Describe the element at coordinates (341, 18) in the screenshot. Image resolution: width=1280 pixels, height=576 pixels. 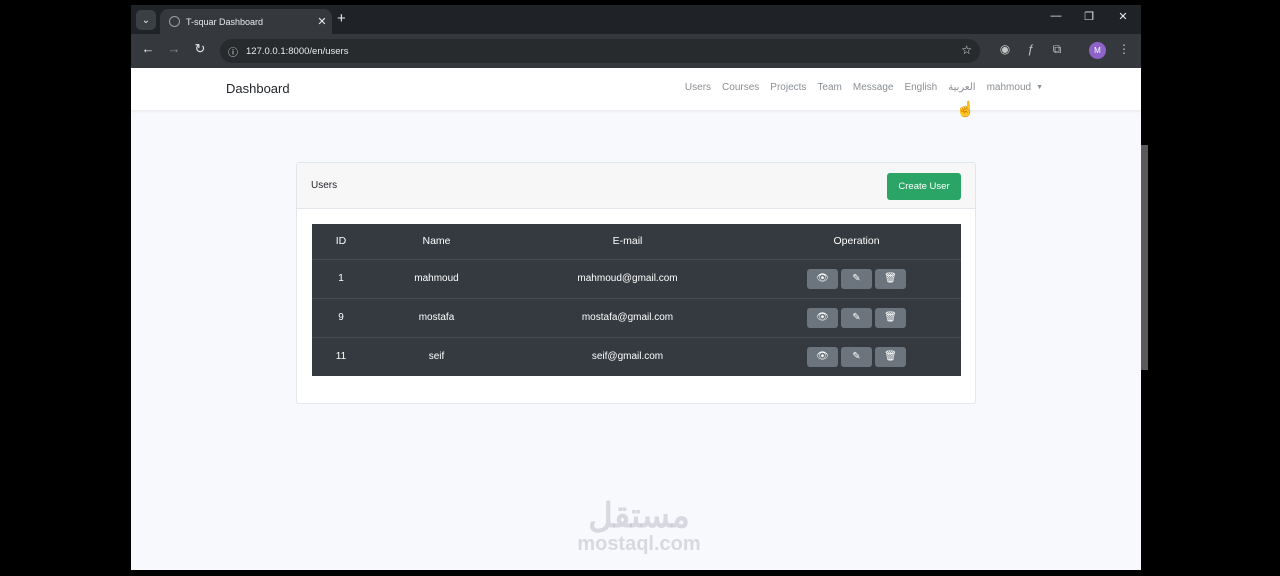
I see `new-tab-button: +` at that location.